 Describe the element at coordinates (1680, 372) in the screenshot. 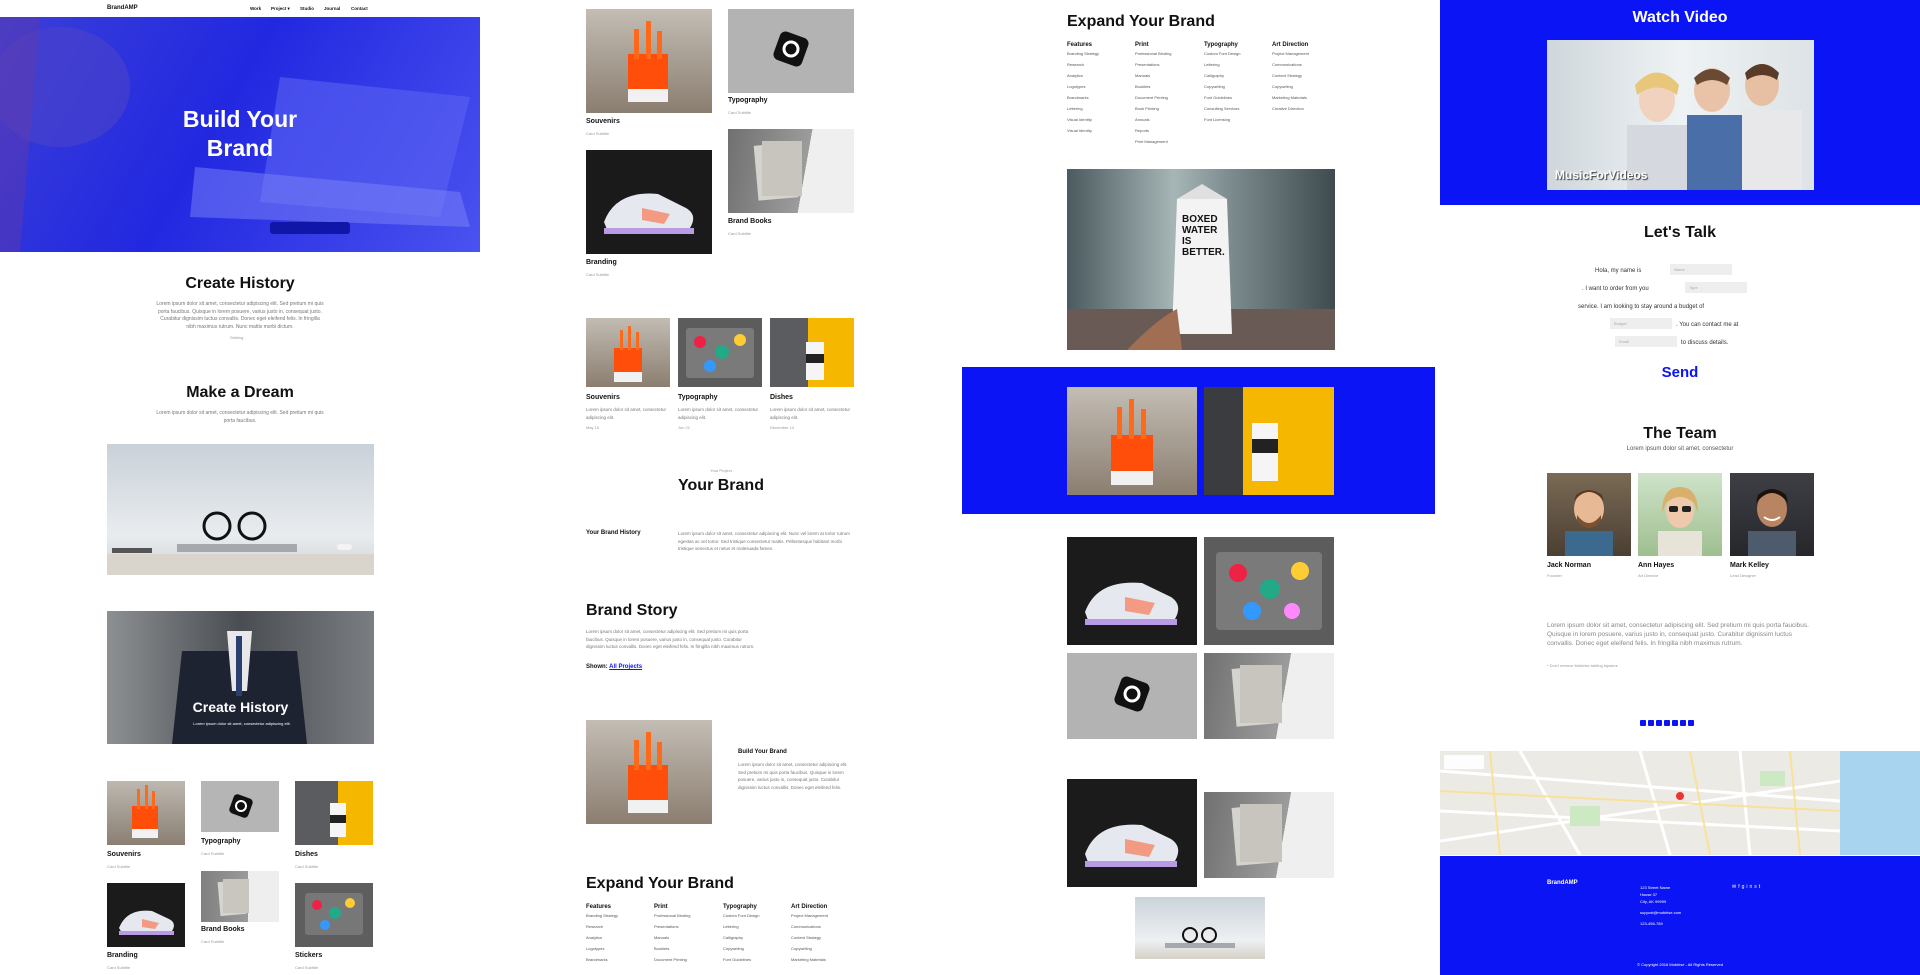

I see `send-button: Send` at that location.